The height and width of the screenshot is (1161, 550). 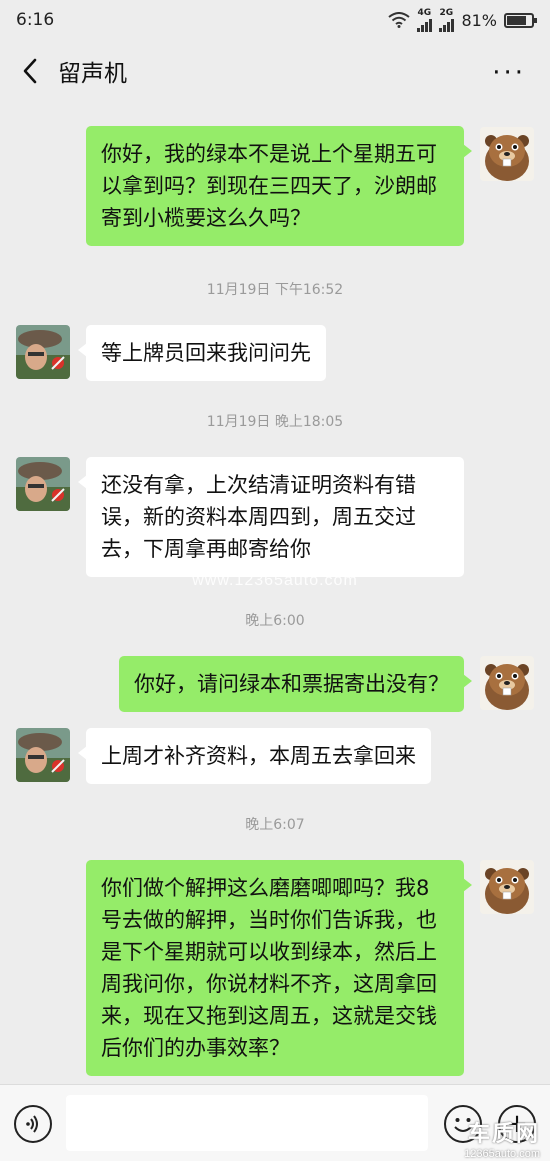 I want to click on message-bubble-received: 等上牌员回来我问问先, so click(x=202, y=353).